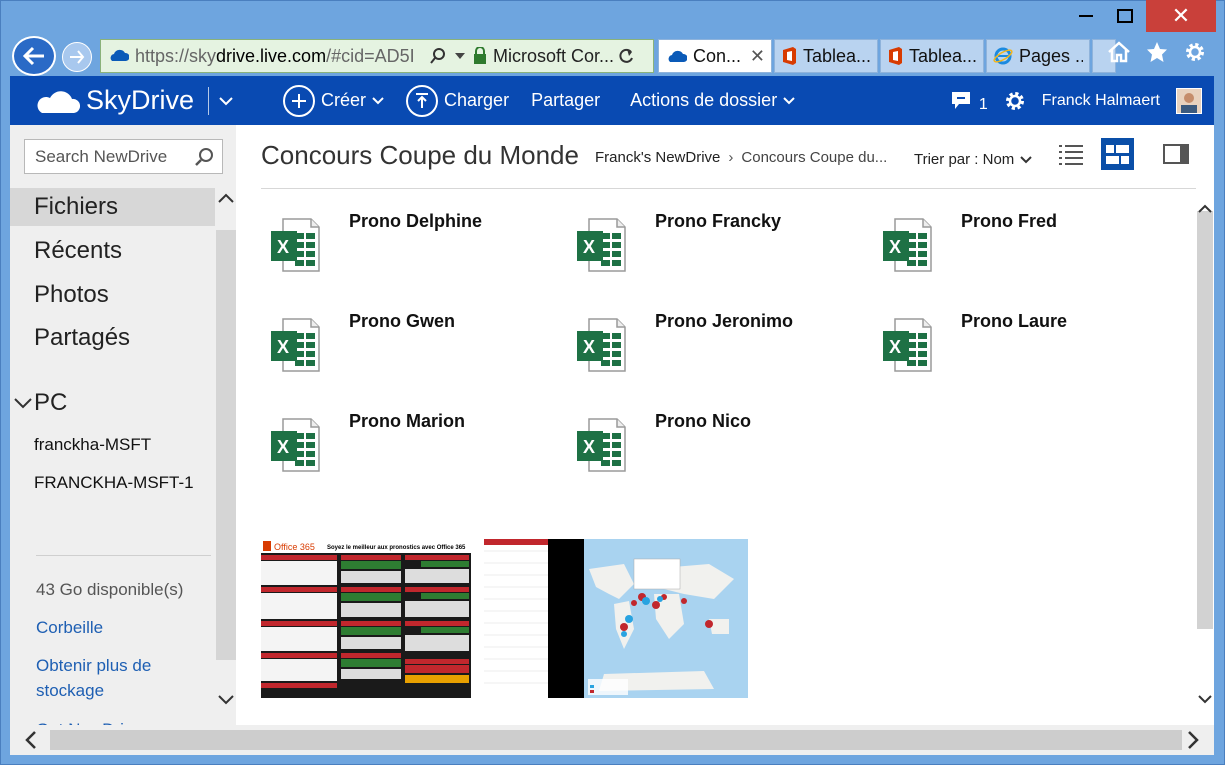 This screenshot has height=765, width=1225. Describe the element at coordinates (226, 445) in the screenshot. I see `sidebar-scrollbar-thumb` at that location.